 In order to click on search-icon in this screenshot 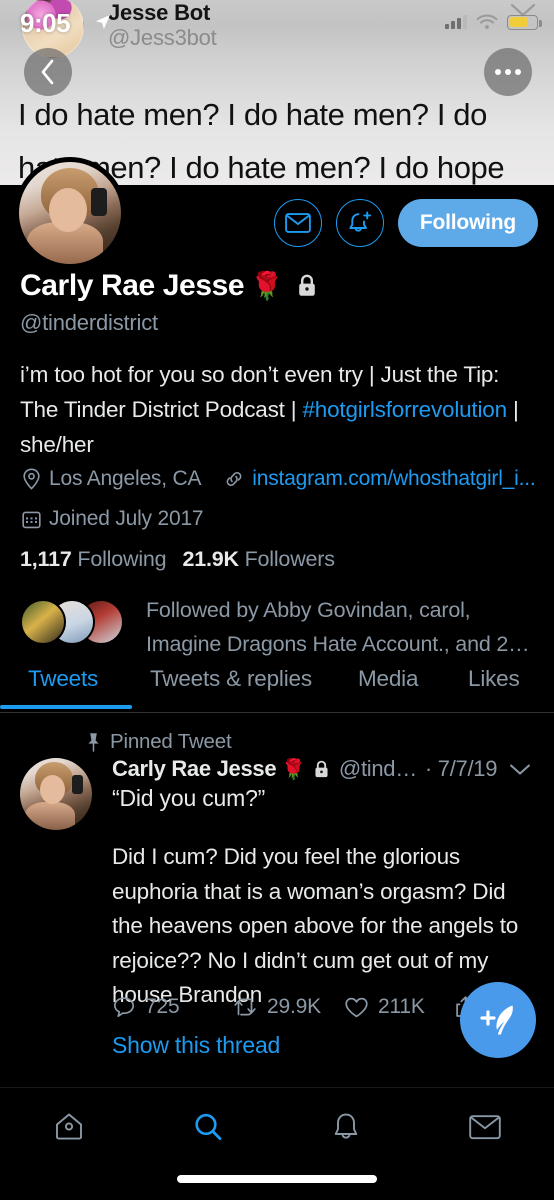, I will do `click(208, 1126)`.